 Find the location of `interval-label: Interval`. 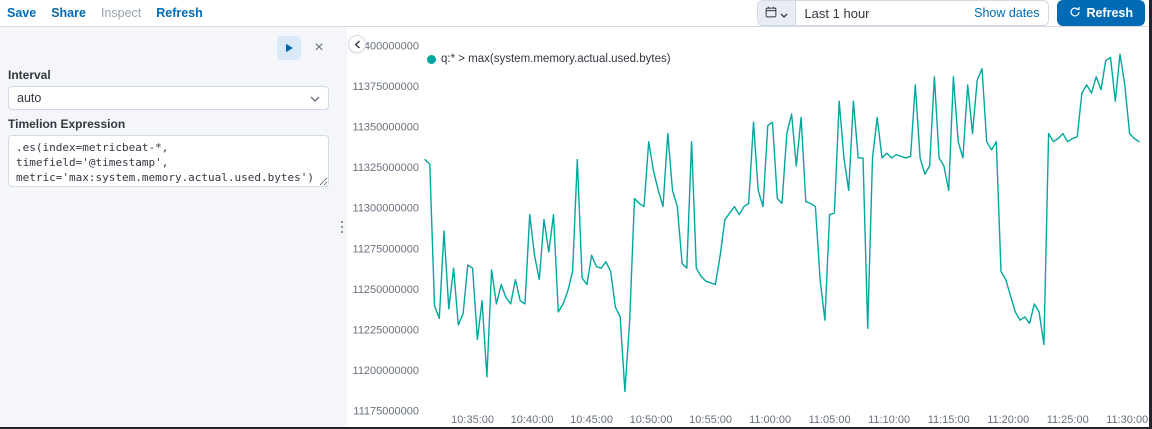

interval-label: Interval is located at coordinates (29, 75).